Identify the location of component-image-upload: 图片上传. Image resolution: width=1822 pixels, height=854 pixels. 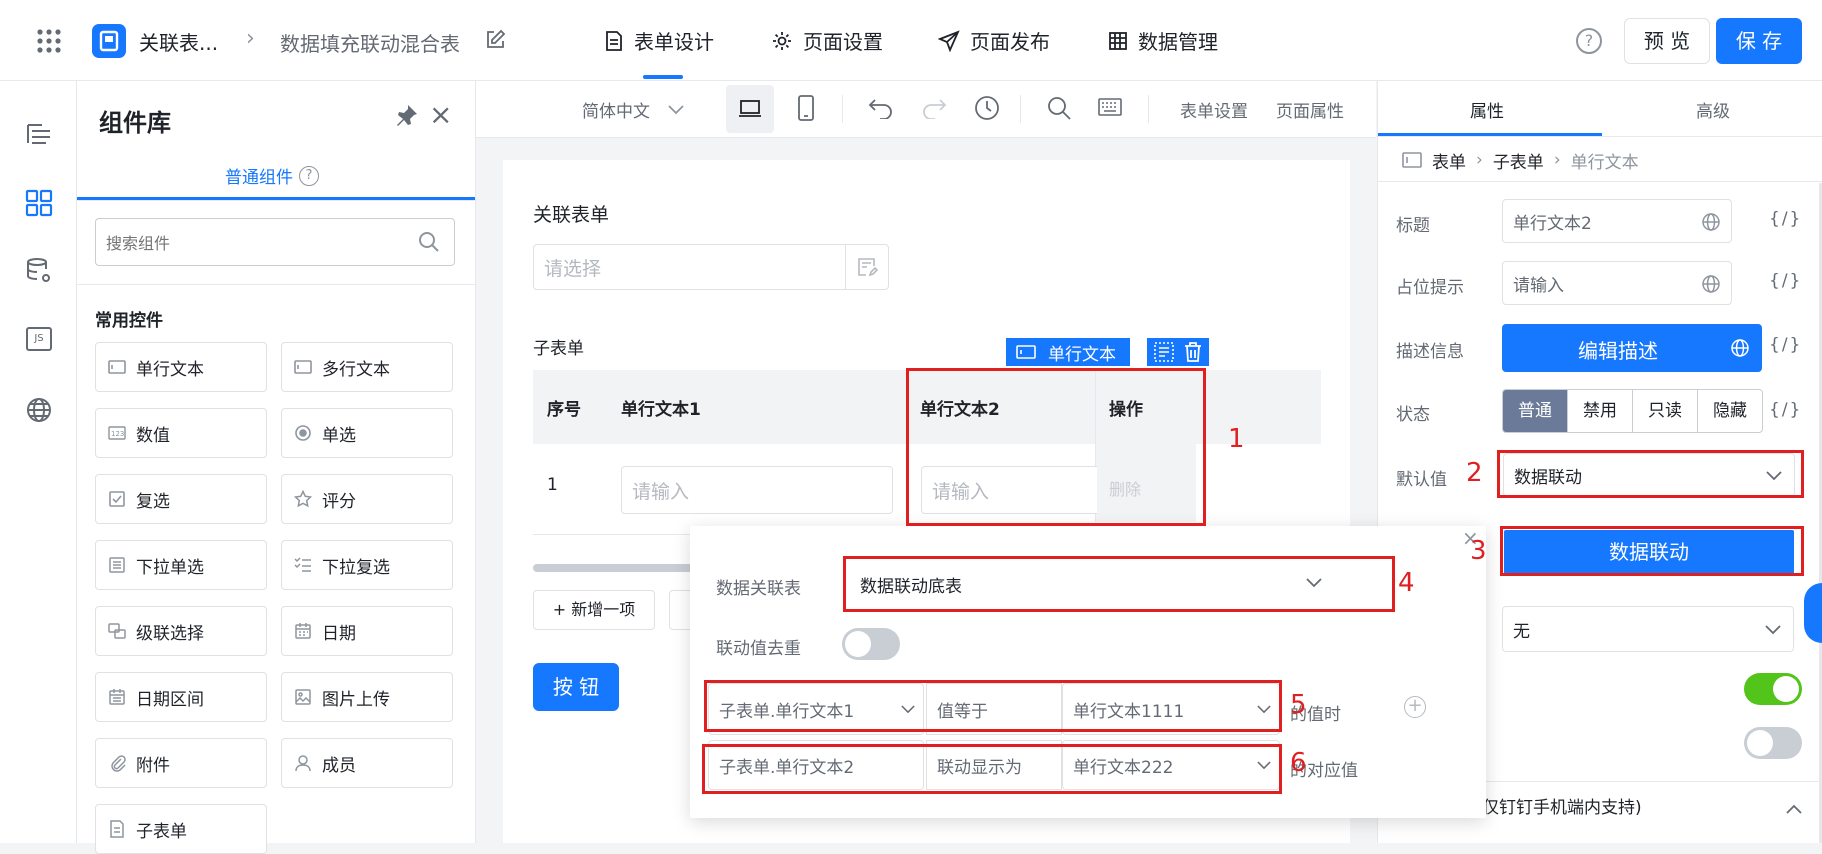
(367, 697).